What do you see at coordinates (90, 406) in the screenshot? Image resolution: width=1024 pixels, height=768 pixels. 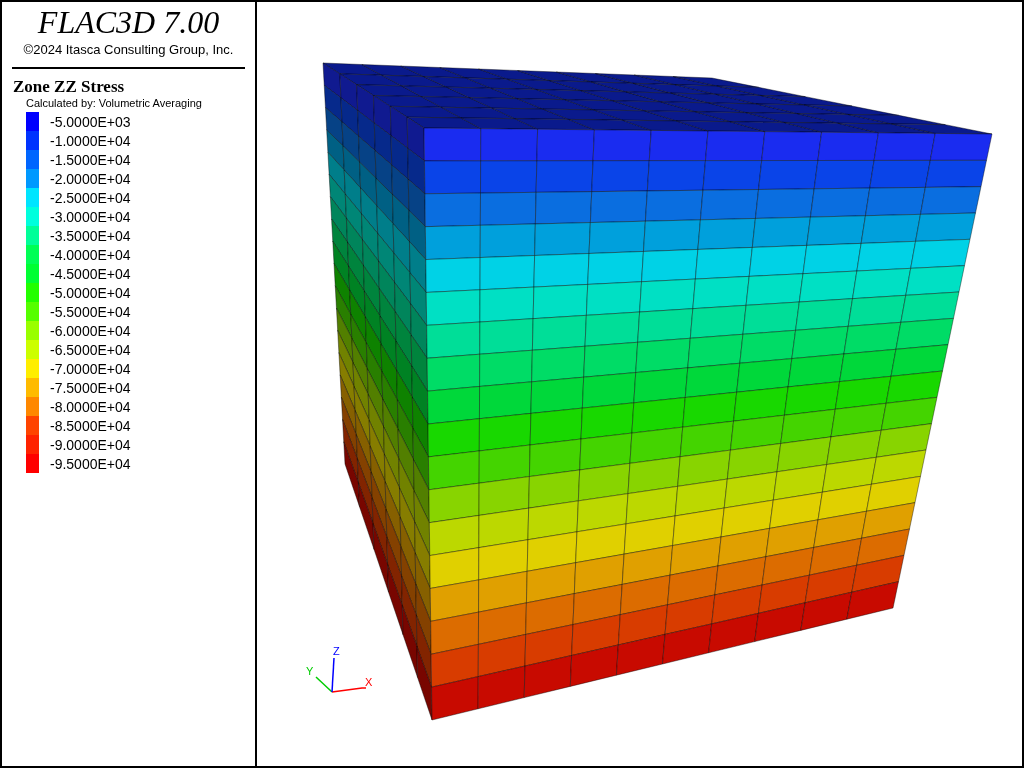 I see `legend-value: -8.0000E+04` at bounding box center [90, 406].